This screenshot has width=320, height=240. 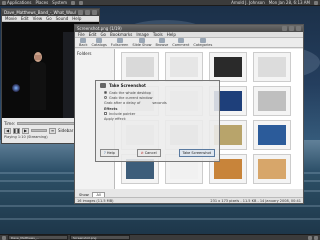 I want to click on window-title: Screenshot.png (1/19), so click(x=99, y=28).